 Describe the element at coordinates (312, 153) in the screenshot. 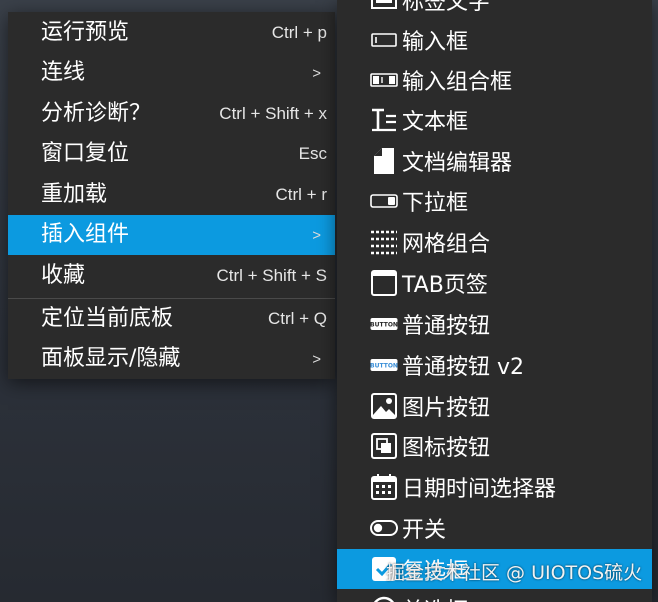

I see `menu-item-shortcut: Esc` at that location.